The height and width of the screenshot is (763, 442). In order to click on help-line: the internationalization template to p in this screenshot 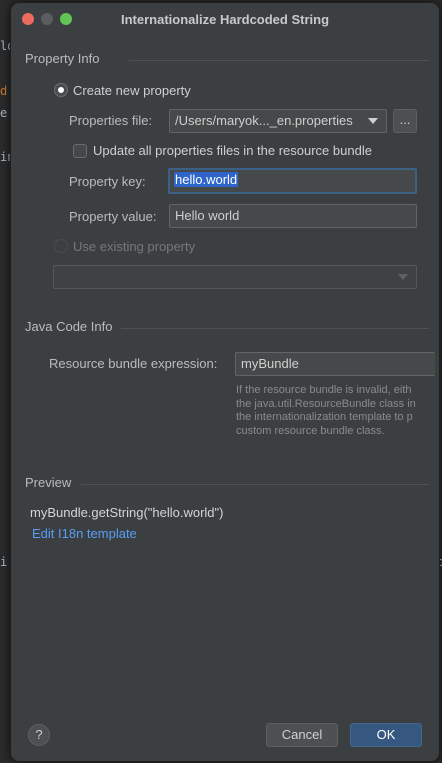, I will do `click(324, 417)`.